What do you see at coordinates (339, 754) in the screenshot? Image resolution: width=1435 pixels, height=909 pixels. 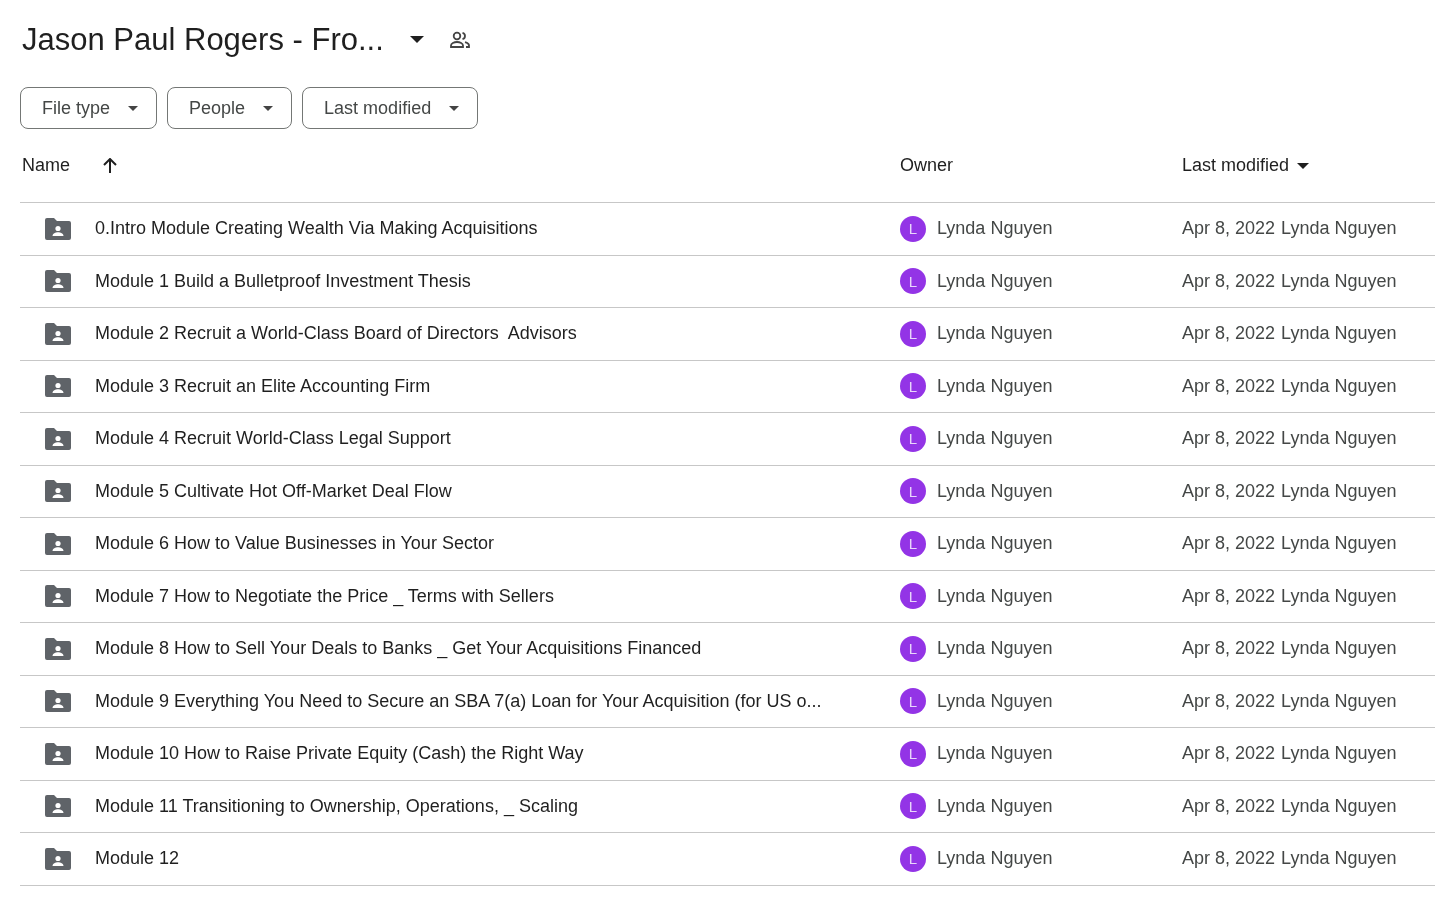 I see `folder-name: Module 10 How to Raise Private Equity (Cash) the Right Way` at bounding box center [339, 754].